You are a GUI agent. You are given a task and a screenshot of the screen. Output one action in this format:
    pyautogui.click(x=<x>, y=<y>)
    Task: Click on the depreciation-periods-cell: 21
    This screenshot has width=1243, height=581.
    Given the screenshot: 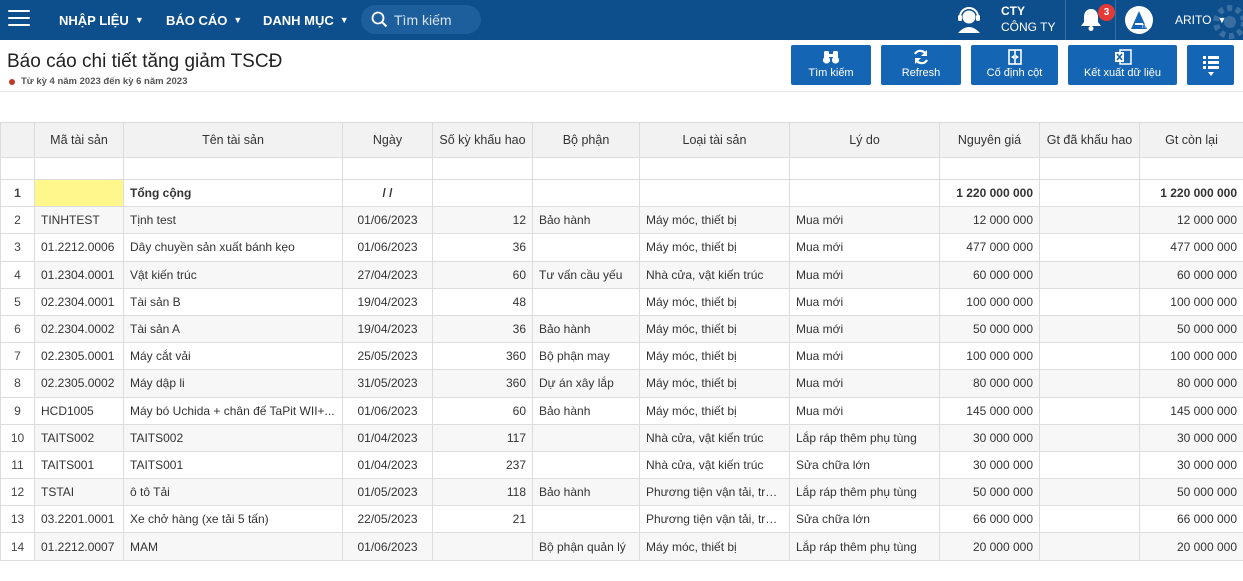 What is the action you would take?
    pyautogui.click(x=482, y=519)
    